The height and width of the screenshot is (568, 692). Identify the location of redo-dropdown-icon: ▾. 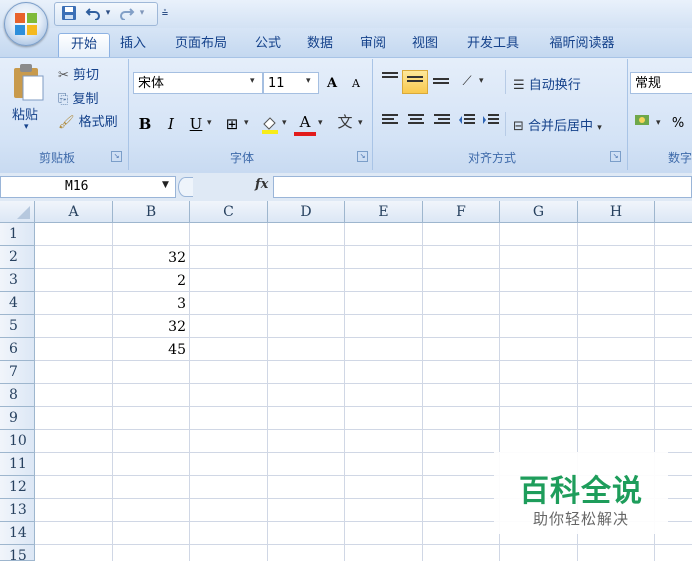
(142, 13).